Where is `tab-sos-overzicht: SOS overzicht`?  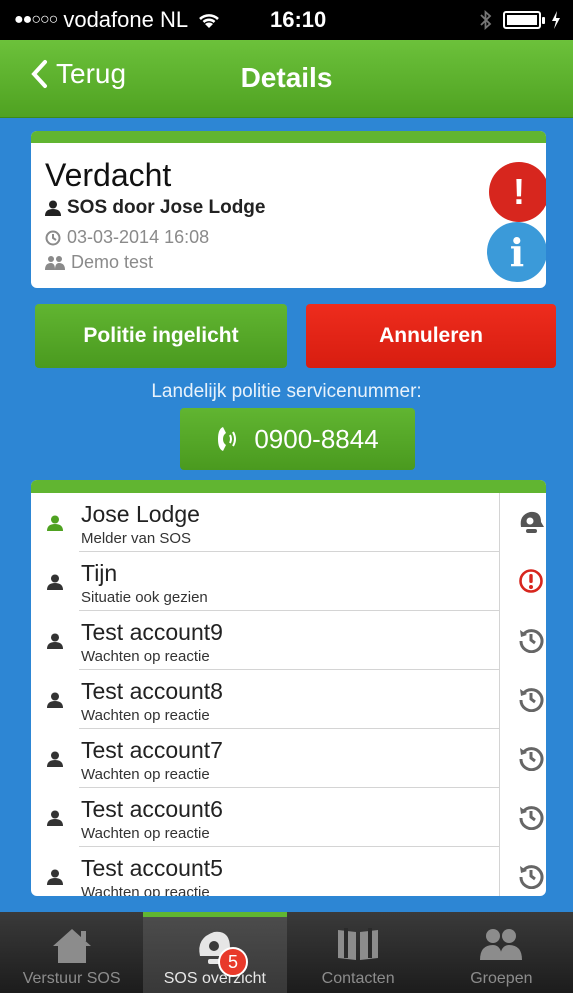 tab-sos-overzicht: SOS overzicht is located at coordinates (215, 952).